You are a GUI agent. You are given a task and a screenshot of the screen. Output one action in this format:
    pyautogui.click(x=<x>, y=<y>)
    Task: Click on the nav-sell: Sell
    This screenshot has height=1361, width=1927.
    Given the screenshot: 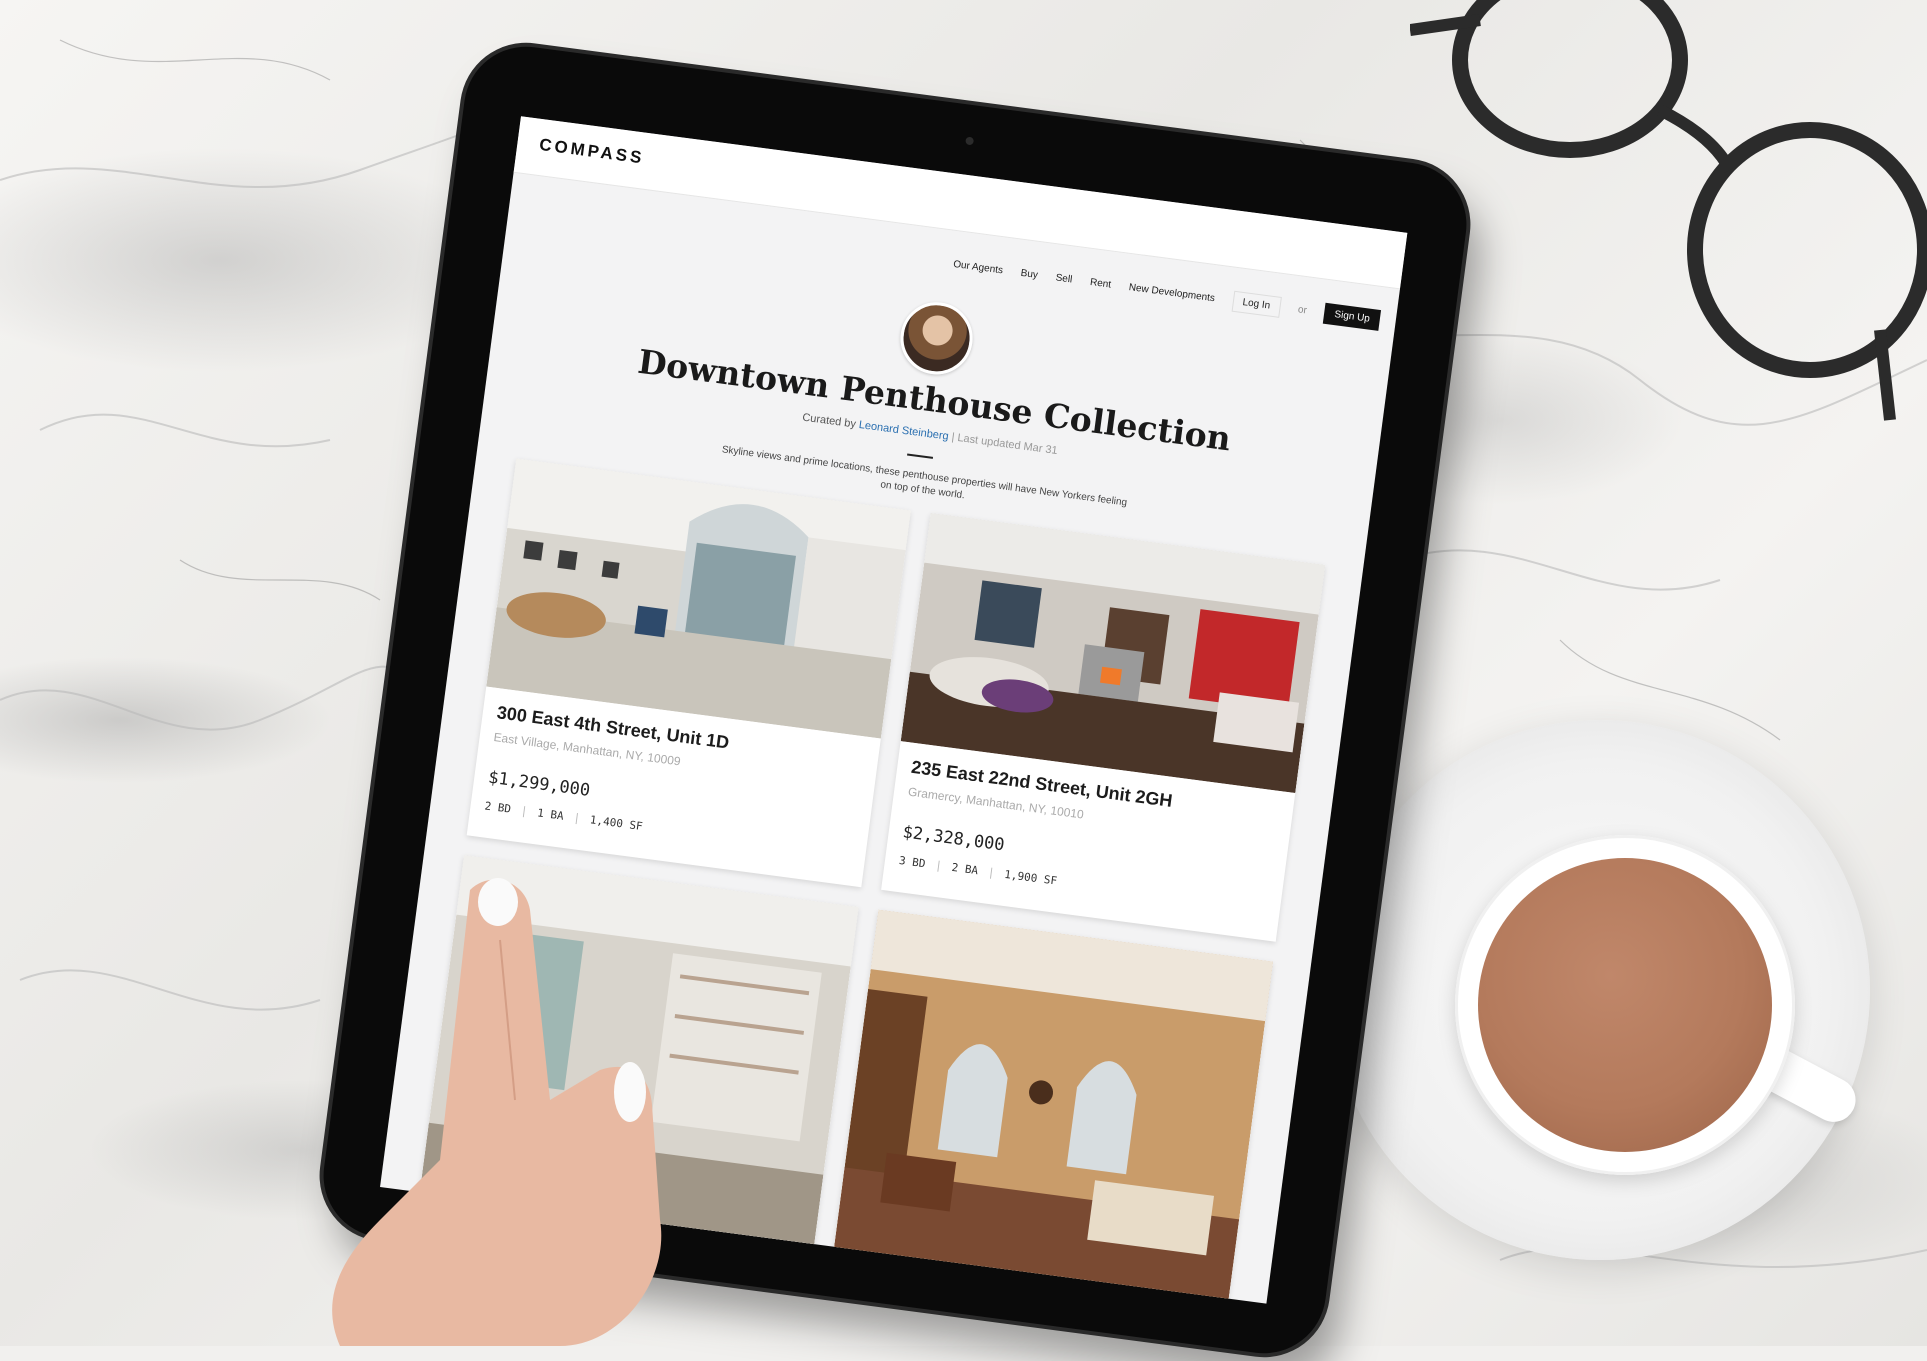 What is the action you would take?
    pyautogui.click(x=1064, y=278)
    